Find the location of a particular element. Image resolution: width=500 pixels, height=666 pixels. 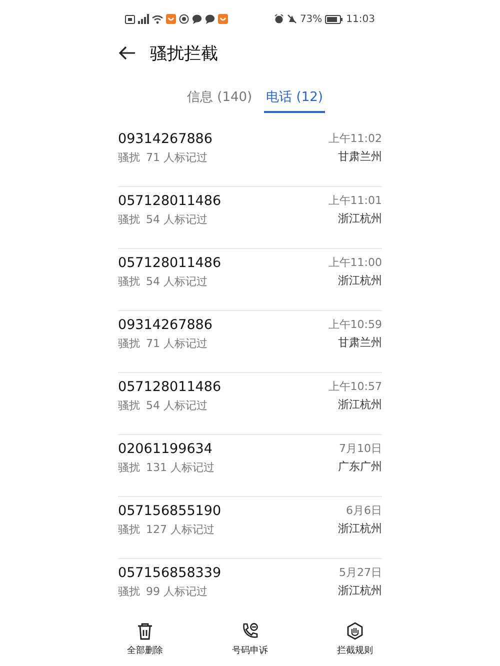

call-row: 057156858339 骚扰 99 人标记过 5月27日 浙江杭州 is located at coordinates (250, 590).